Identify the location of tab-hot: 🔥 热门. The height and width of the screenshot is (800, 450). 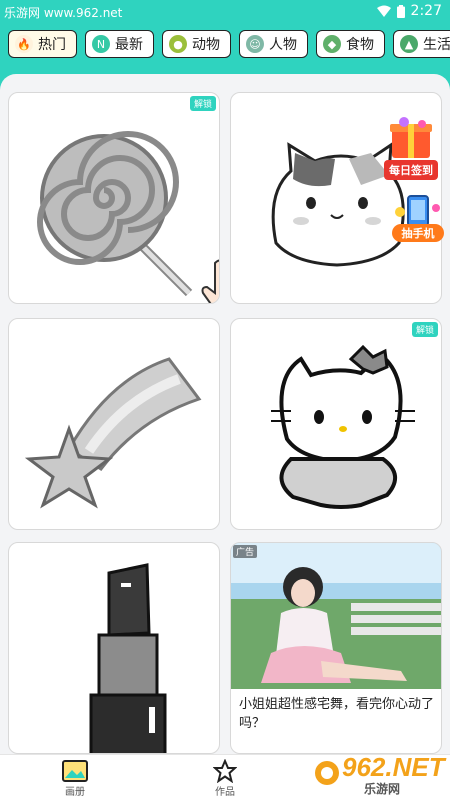
(42, 44).